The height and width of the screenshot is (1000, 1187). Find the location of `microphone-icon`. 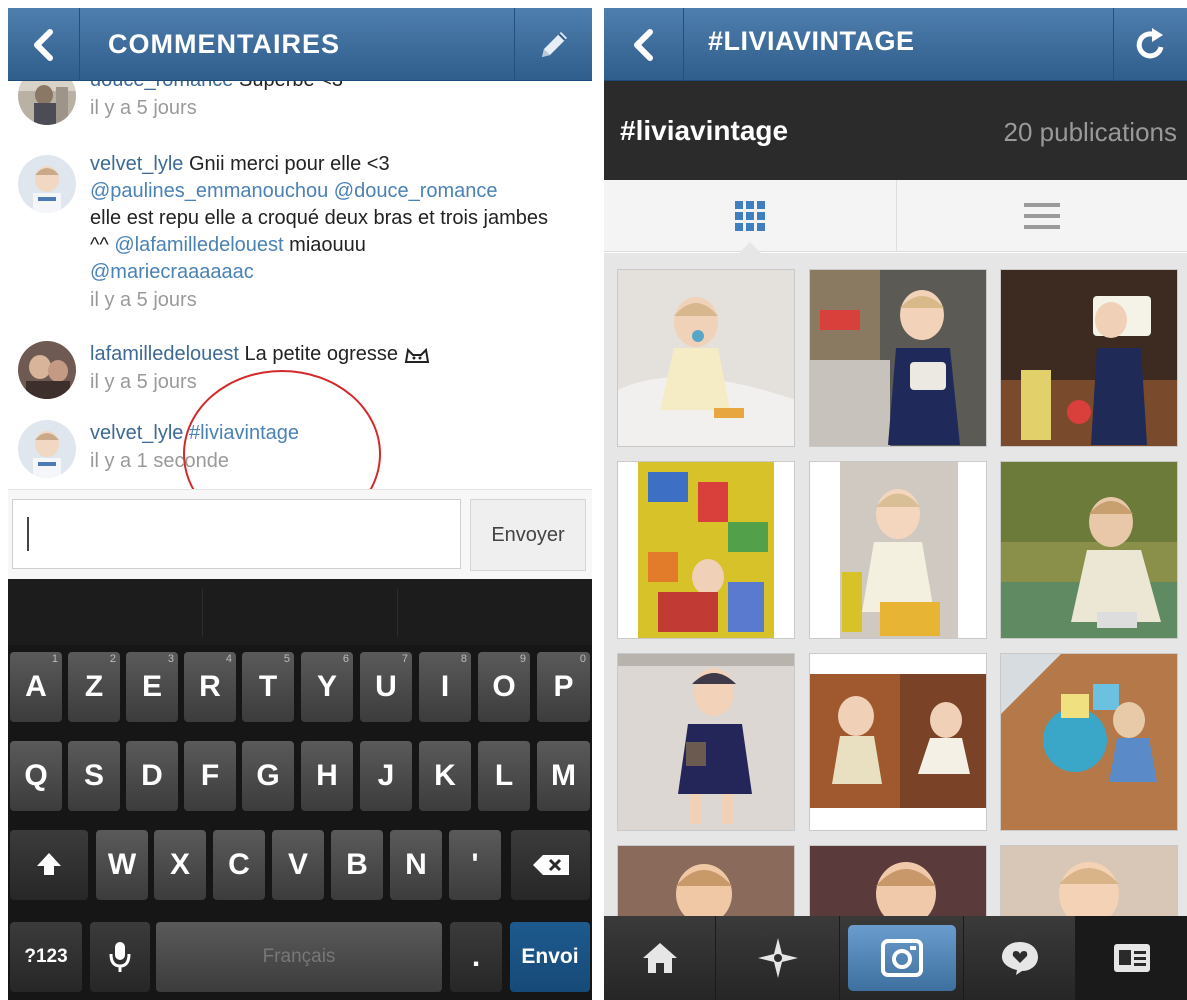

microphone-icon is located at coordinates (120, 957).